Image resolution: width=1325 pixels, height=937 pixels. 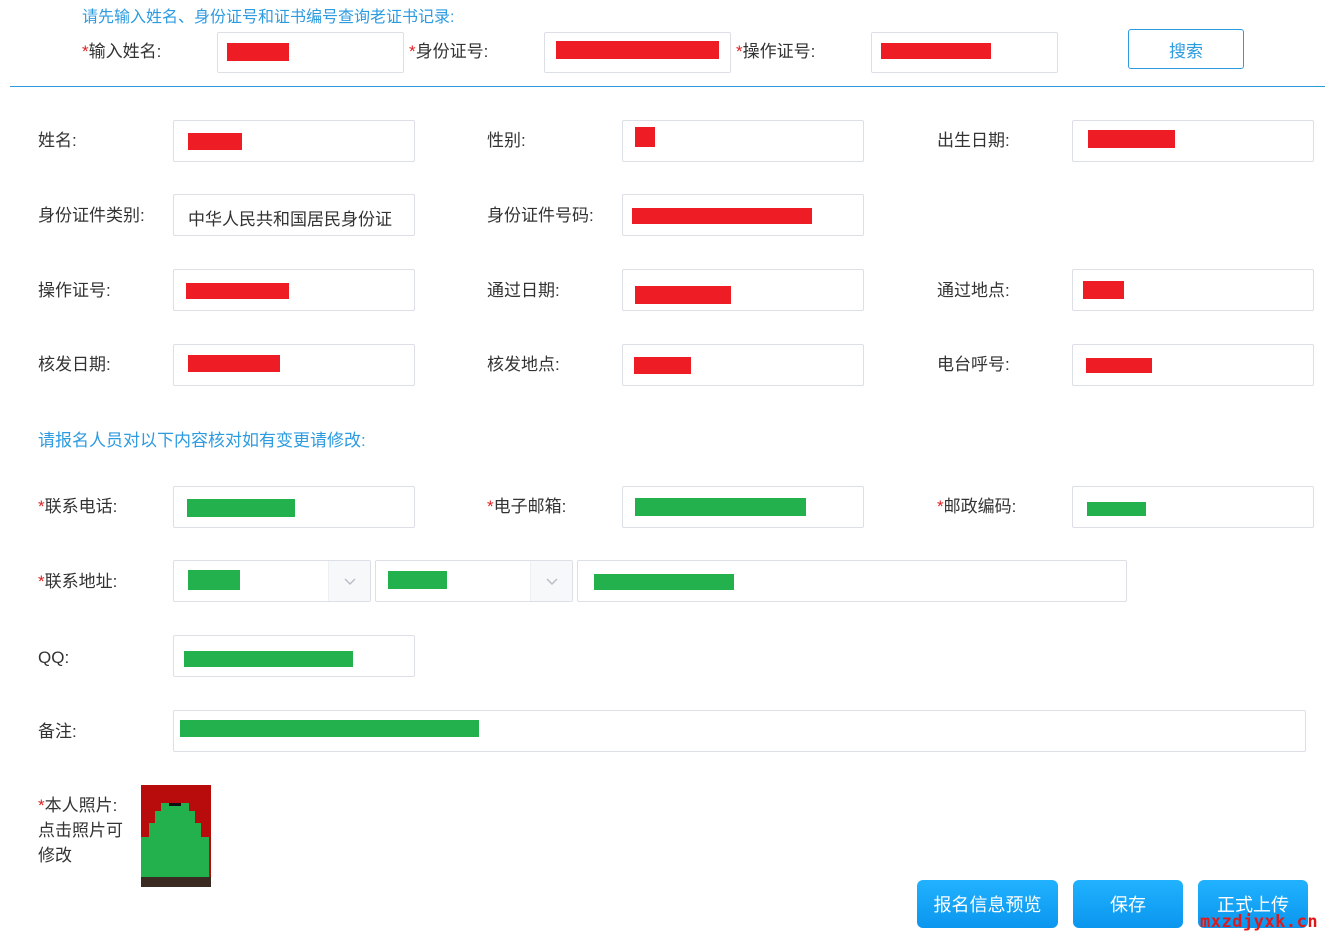 What do you see at coordinates (743, 141) in the screenshot?
I see `gender-field` at bounding box center [743, 141].